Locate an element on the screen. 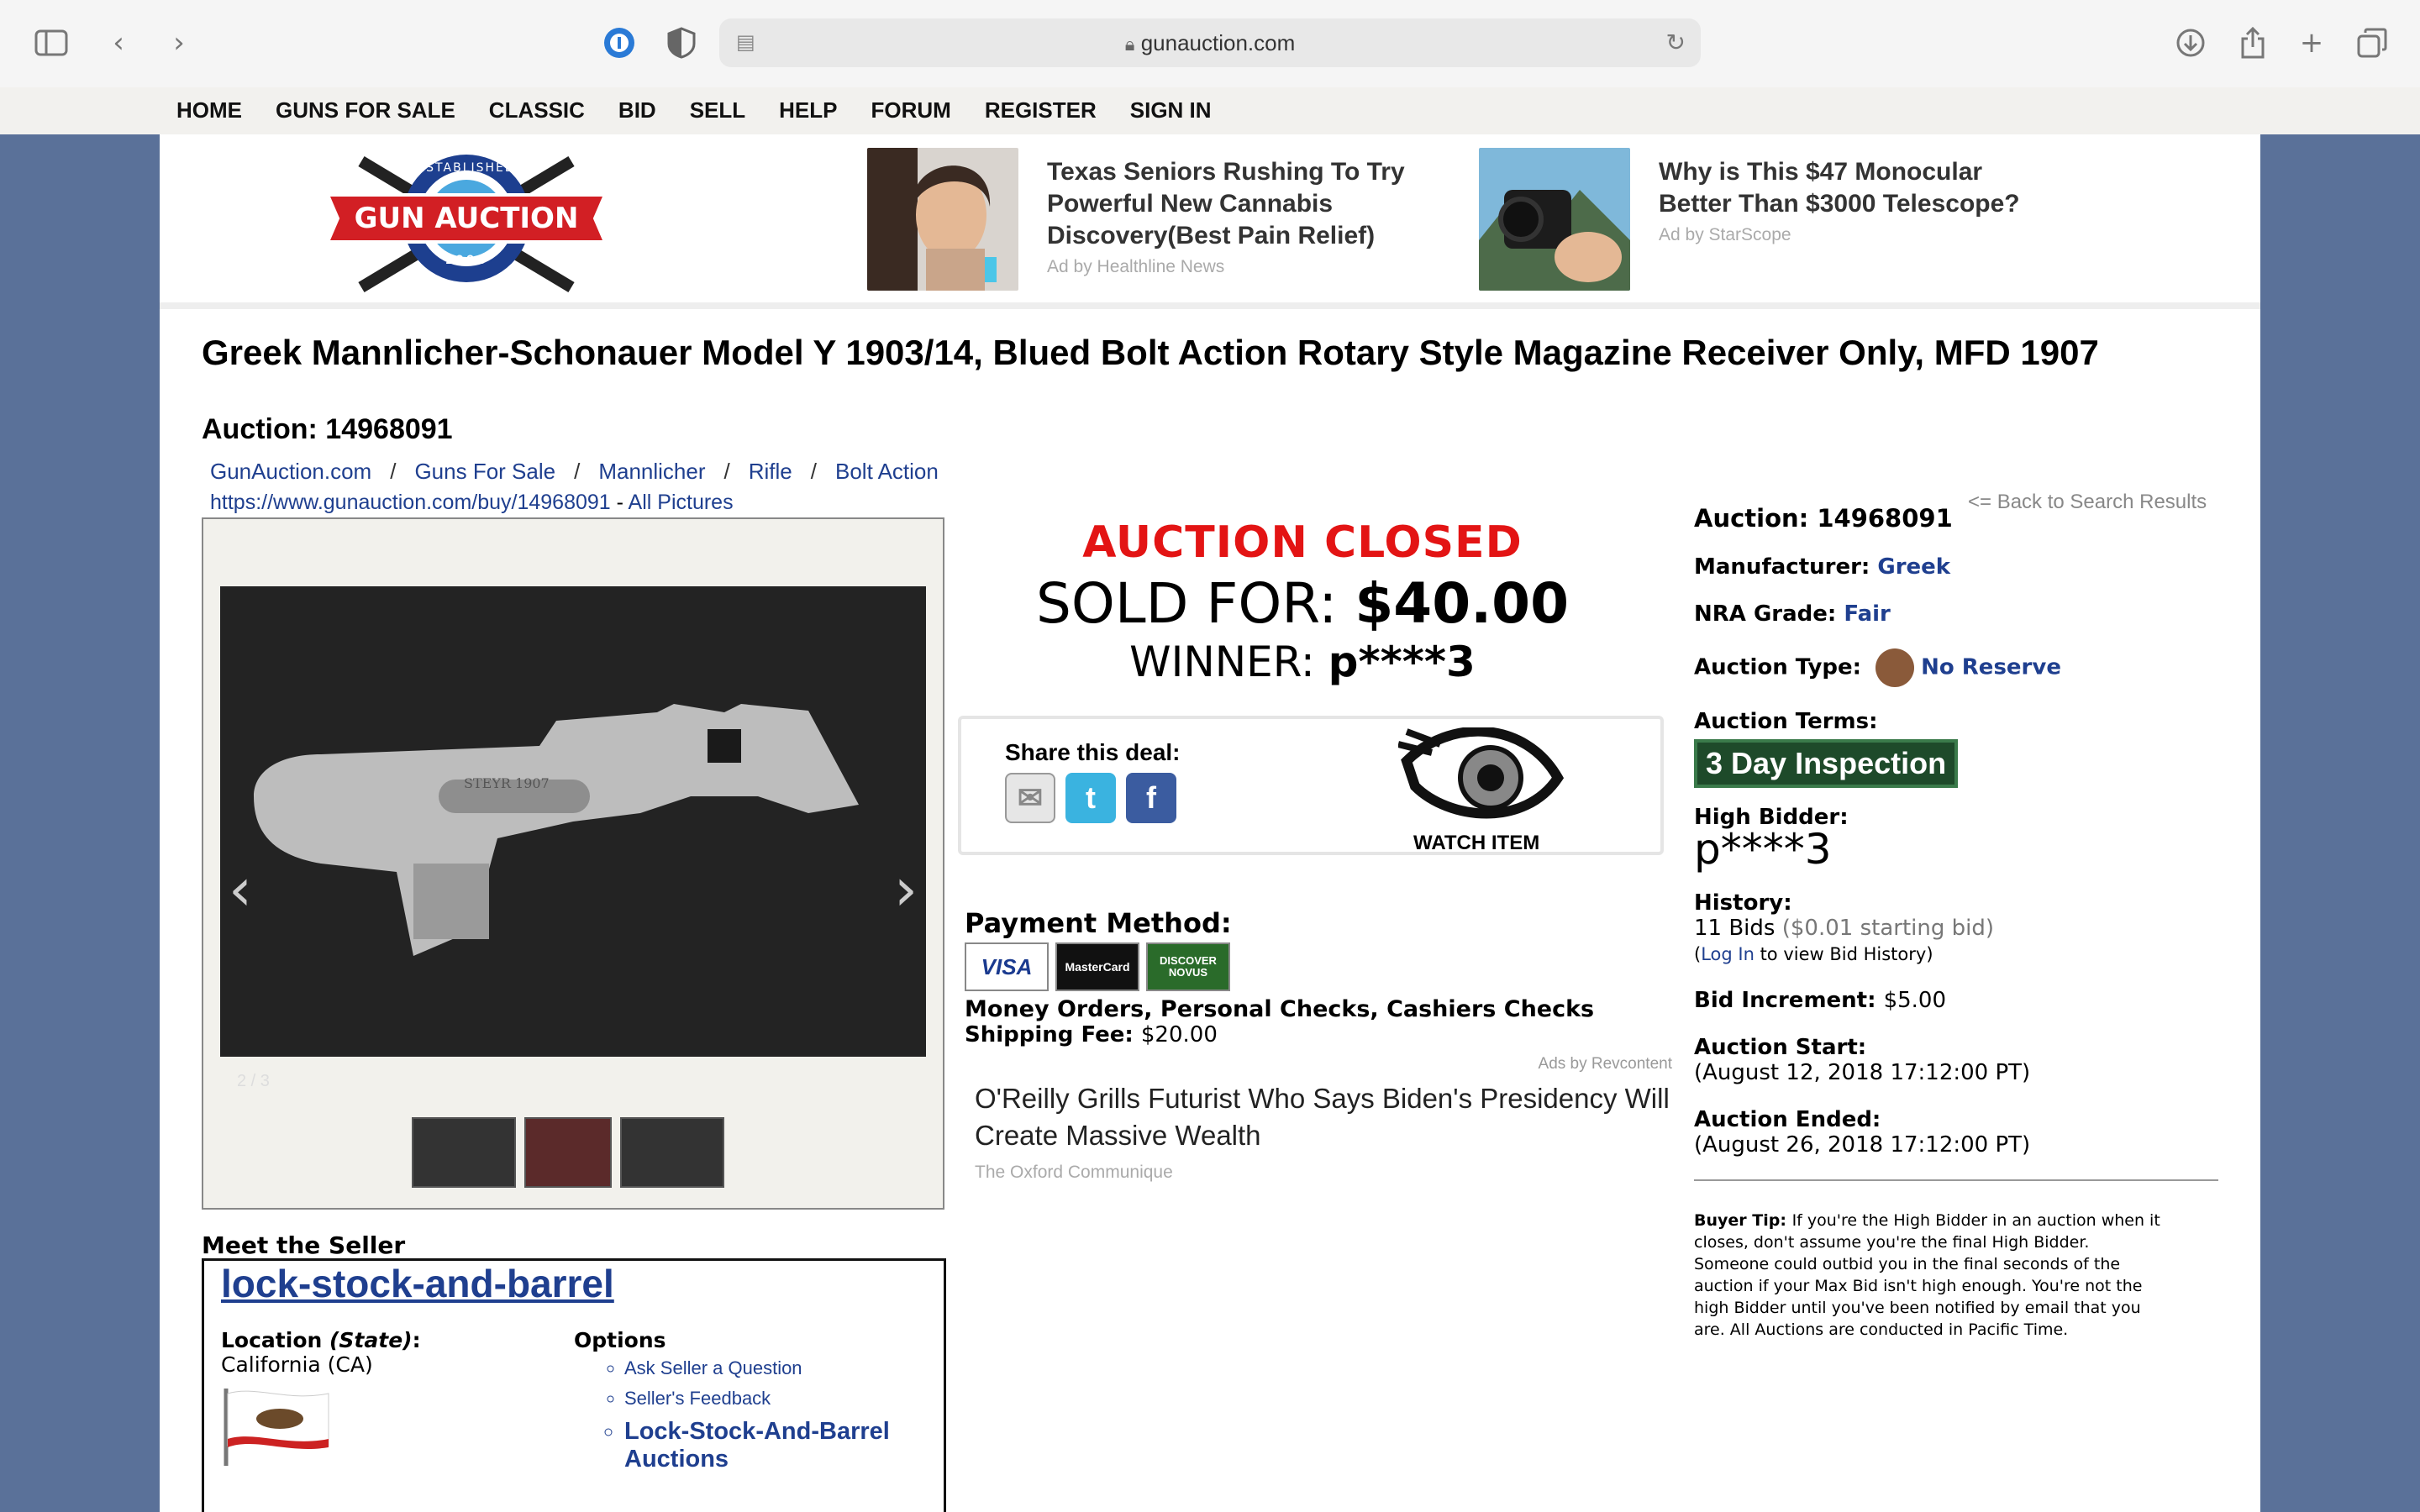  nra-grade-link: Fair is located at coordinates (1867, 614).